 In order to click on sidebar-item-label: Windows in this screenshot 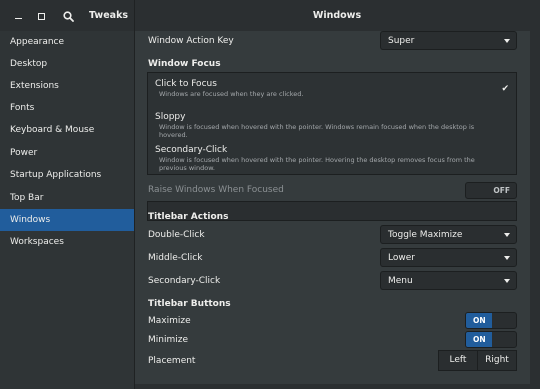, I will do `click(30, 220)`.